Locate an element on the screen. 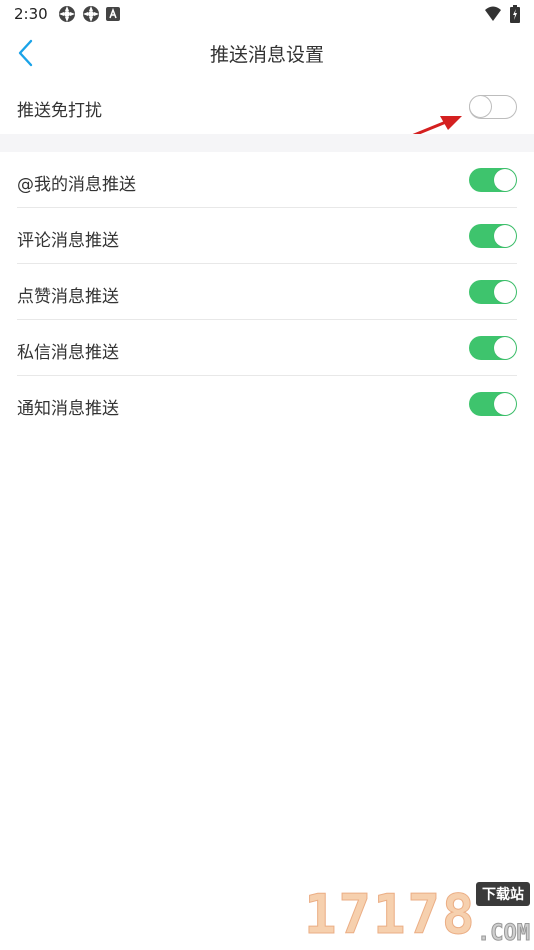 The height and width of the screenshot is (950, 534). header-bar: 推送消息设置 is located at coordinates (267, 54).